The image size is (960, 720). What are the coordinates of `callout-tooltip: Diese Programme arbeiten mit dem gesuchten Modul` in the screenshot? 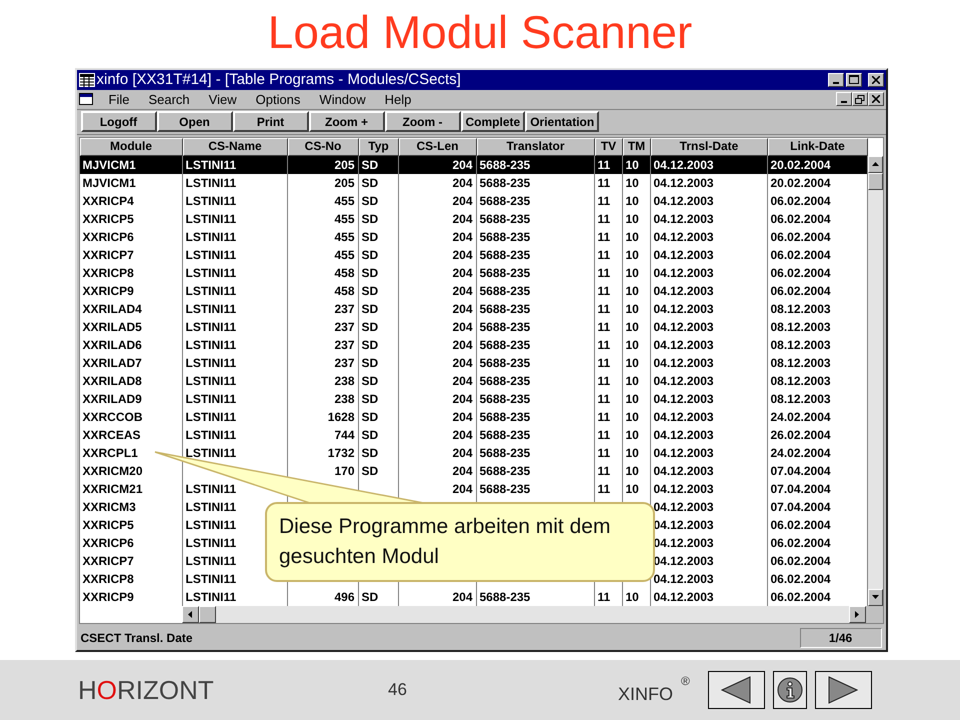 It's located at (460, 542).